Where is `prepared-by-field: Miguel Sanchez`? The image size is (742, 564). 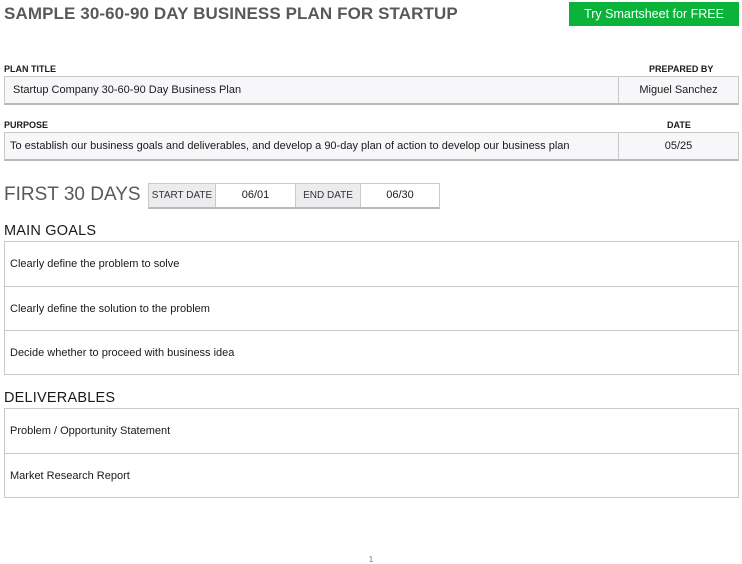
prepared-by-field: Miguel Sanchez is located at coordinates (678, 90).